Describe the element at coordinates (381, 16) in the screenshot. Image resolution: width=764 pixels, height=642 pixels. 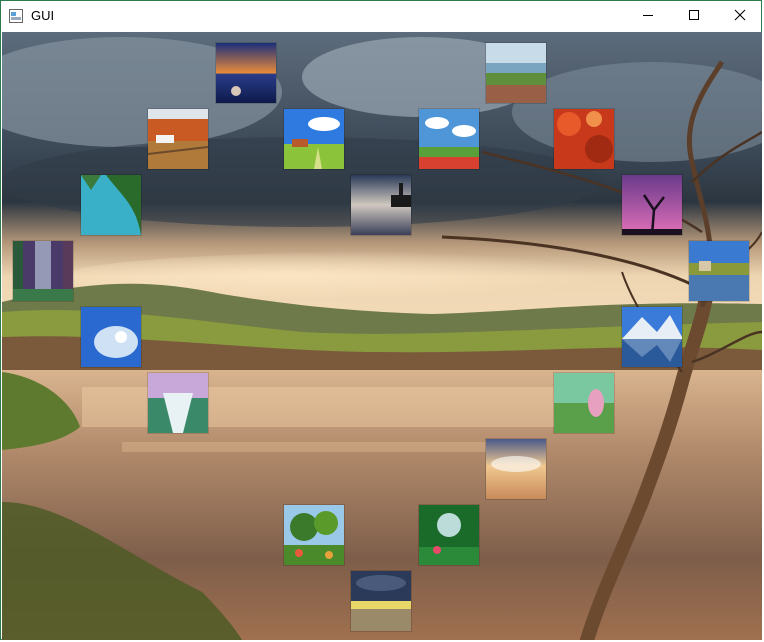
I see `title-bar: GUI` at that location.